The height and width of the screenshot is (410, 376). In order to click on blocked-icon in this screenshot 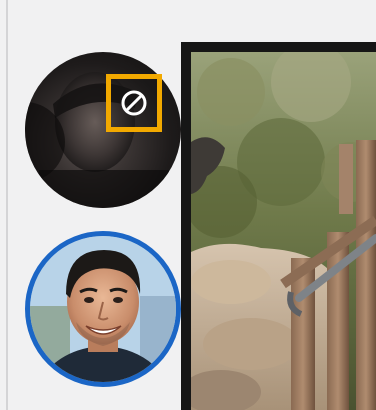, I will do `click(134, 103)`.